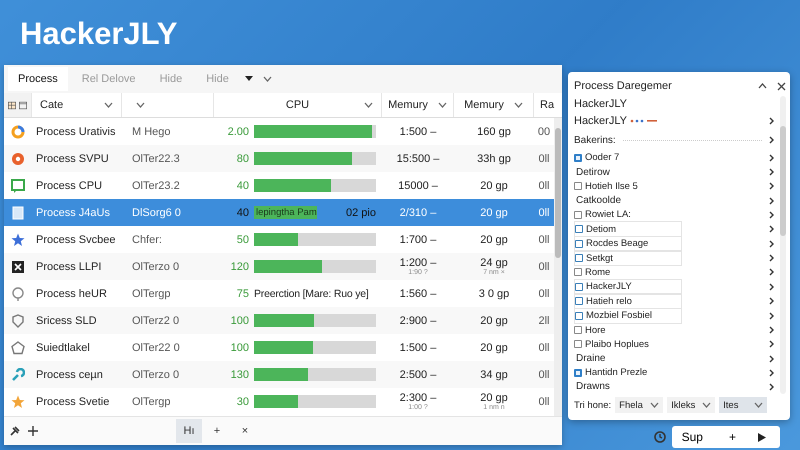  What do you see at coordinates (72, 402) in the screenshot?
I see `process-name: Process Svetie` at bounding box center [72, 402].